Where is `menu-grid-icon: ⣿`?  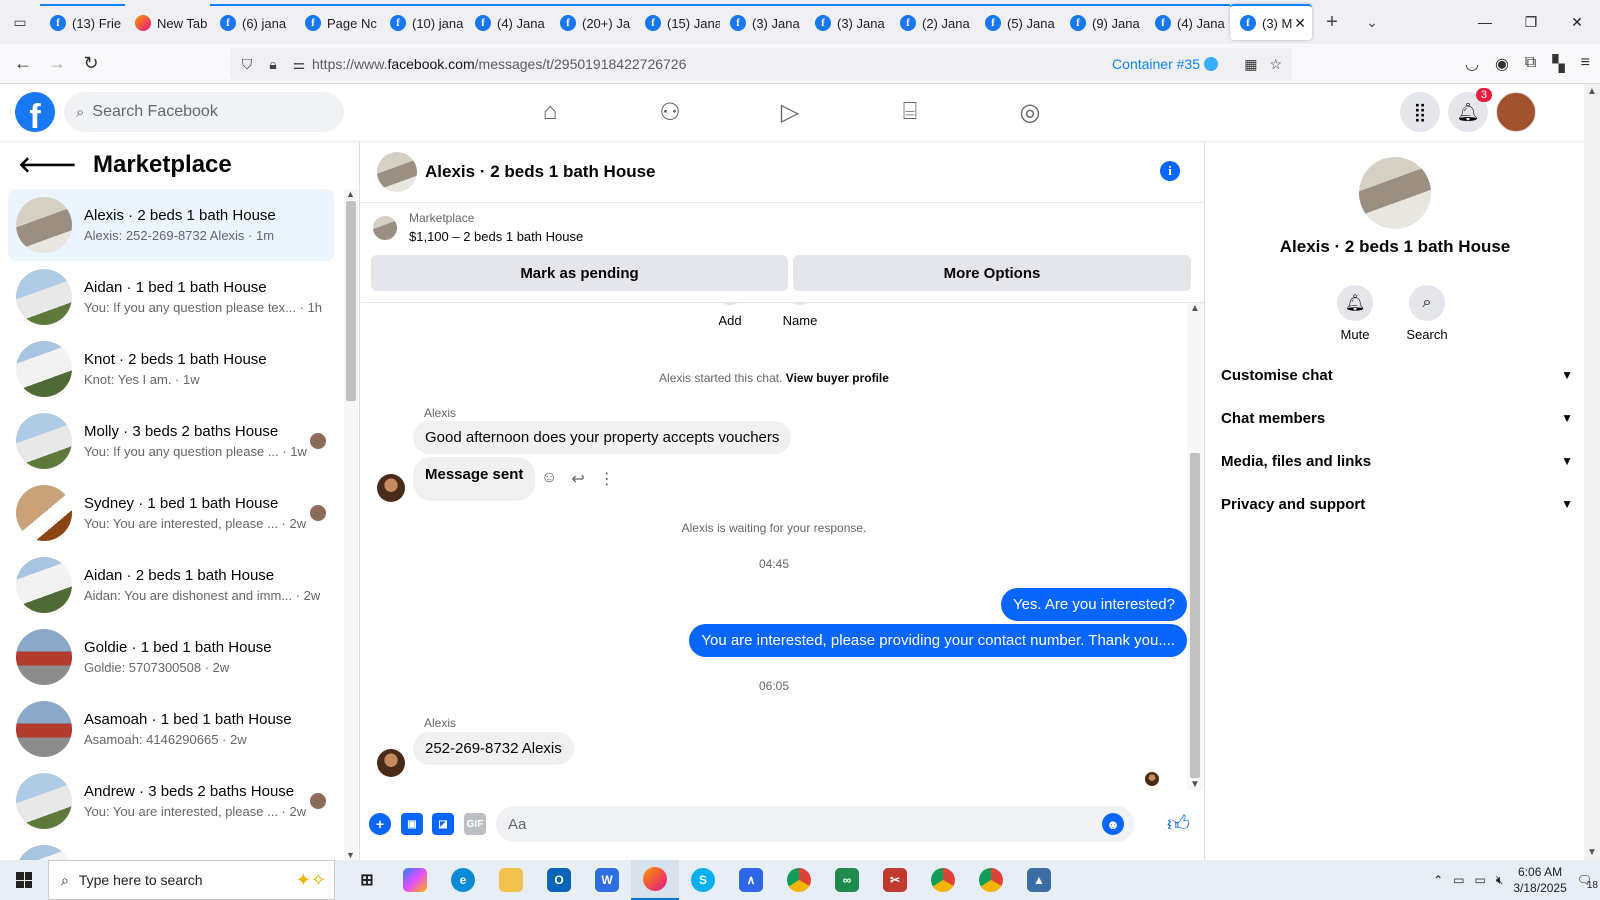
menu-grid-icon: ⣿ is located at coordinates (1420, 112).